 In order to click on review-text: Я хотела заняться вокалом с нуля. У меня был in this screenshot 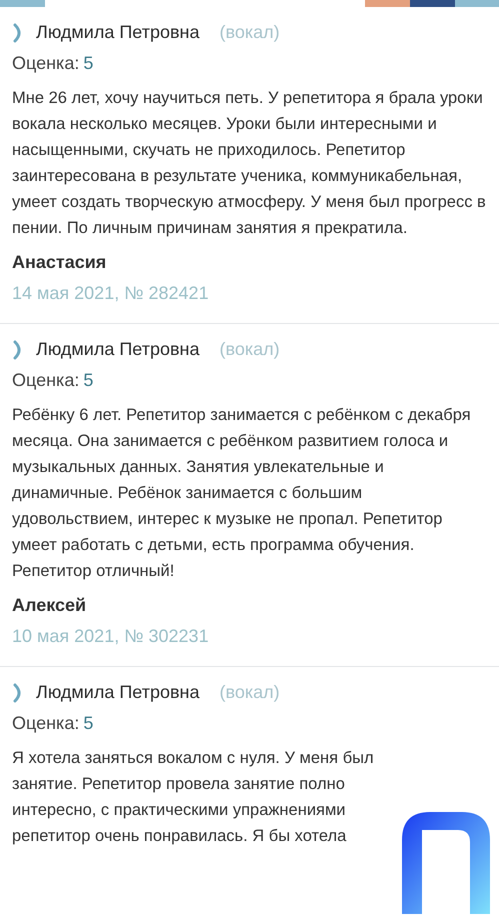, I will do `click(193, 758)`.